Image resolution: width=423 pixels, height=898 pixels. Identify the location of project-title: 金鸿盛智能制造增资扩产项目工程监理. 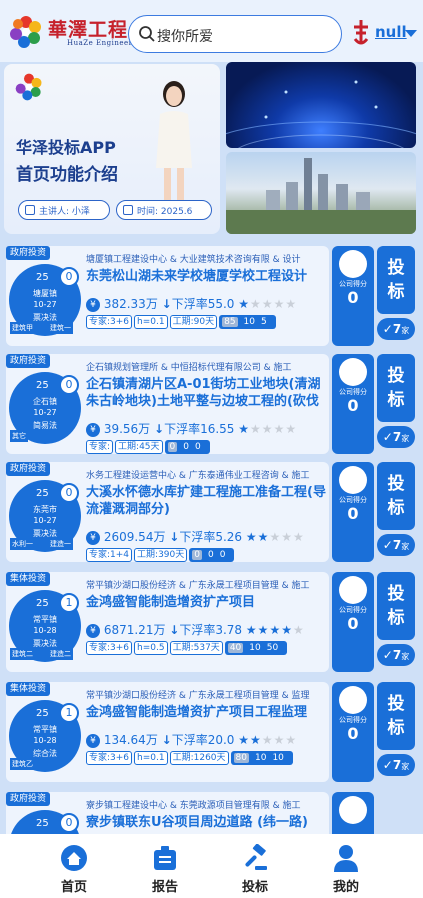
(206, 712).